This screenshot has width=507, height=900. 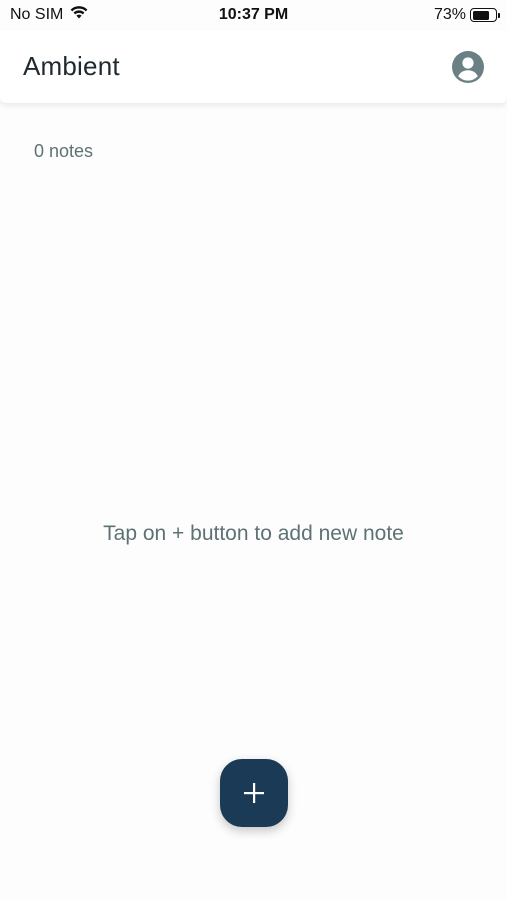 I want to click on battery-percent: 73%, so click(x=449, y=14).